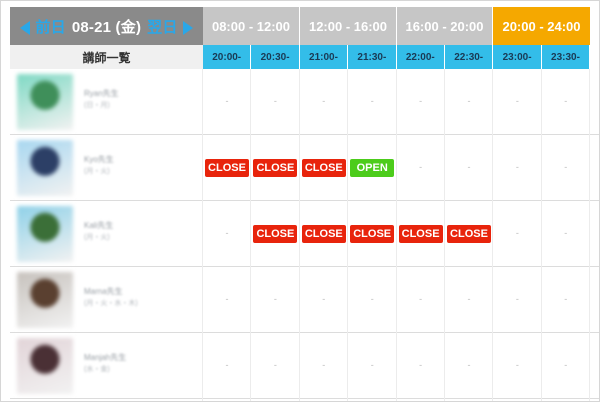 This screenshot has width=600, height=402. What do you see at coordinates (187, 27) in the screenshot?
I see `triangle-right-icon` at bounding box center [187, 27].